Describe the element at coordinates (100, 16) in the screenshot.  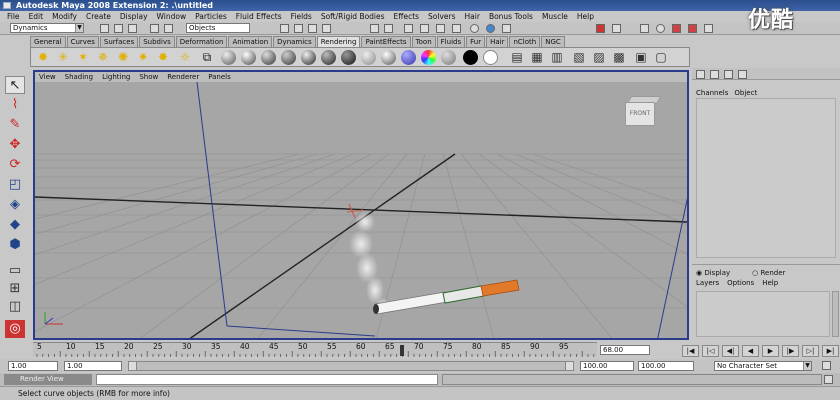
I see `menu-create: Create` at that location.